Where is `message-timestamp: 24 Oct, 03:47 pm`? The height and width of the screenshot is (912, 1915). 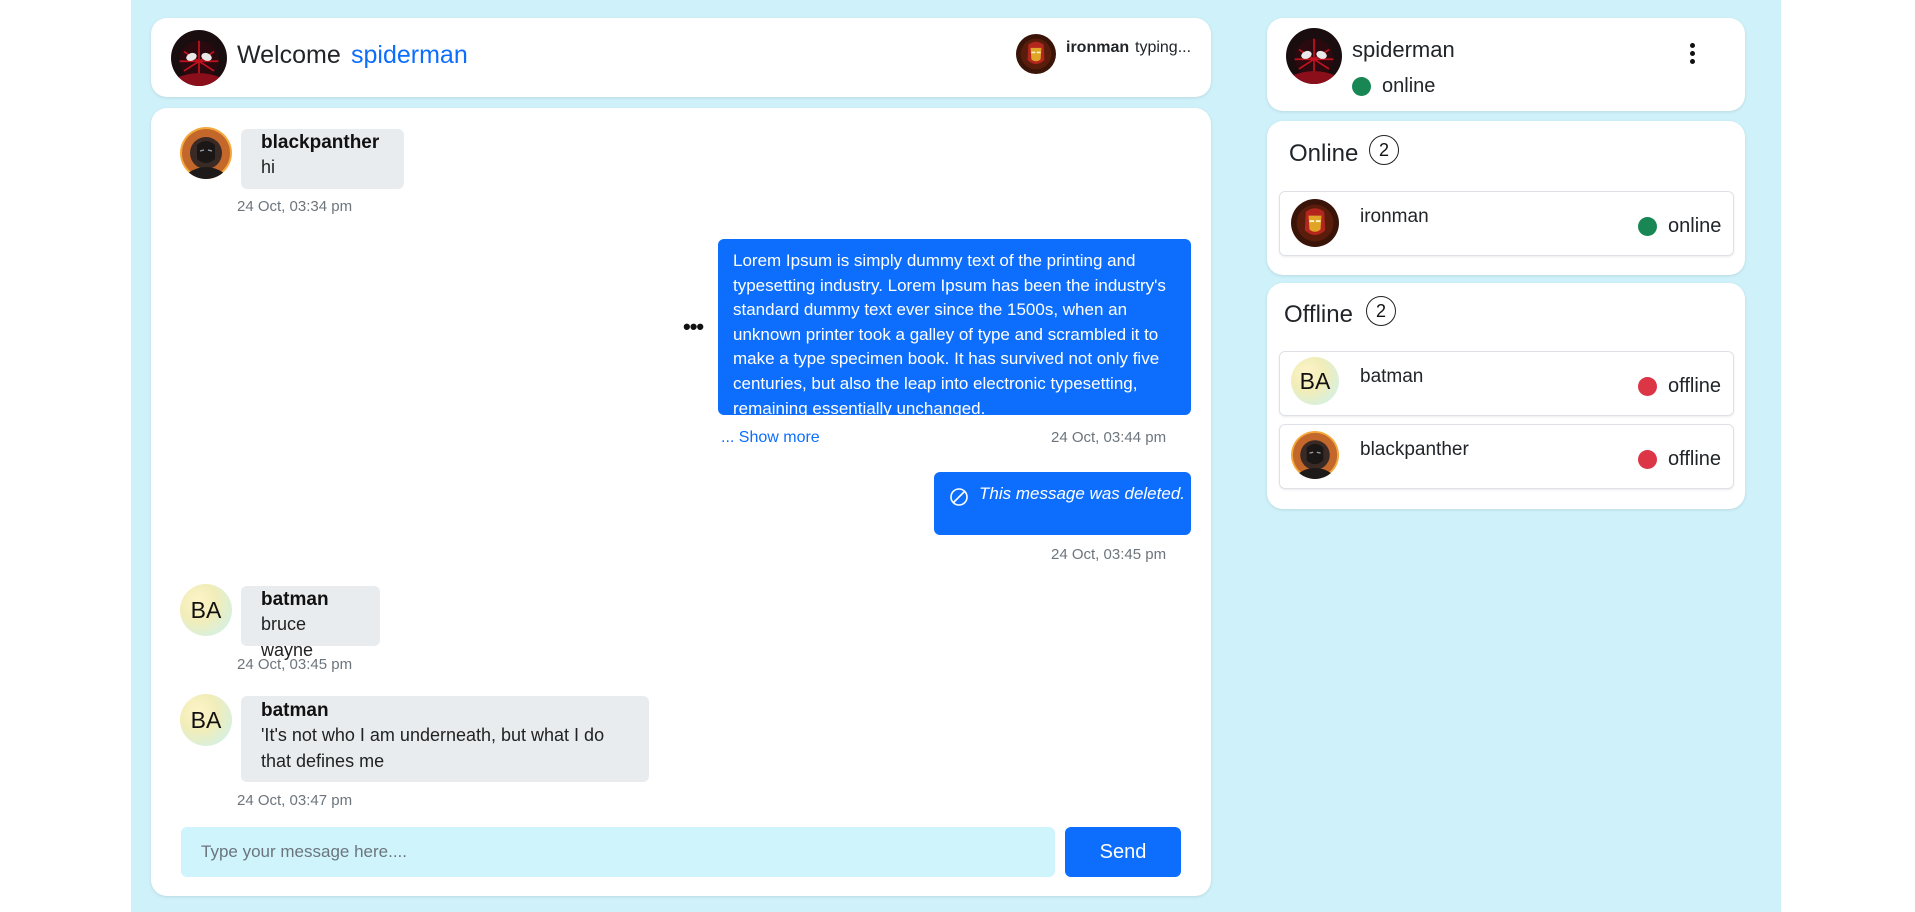 message-timestamp: 24 Oct, 03:47 pm is located at coordinates (295, 800).